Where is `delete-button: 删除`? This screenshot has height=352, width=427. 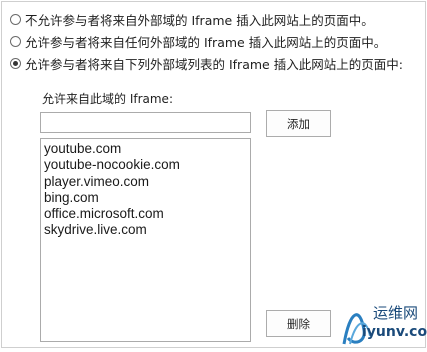 delete-button: 删除 is located at coordinates (298, 323).